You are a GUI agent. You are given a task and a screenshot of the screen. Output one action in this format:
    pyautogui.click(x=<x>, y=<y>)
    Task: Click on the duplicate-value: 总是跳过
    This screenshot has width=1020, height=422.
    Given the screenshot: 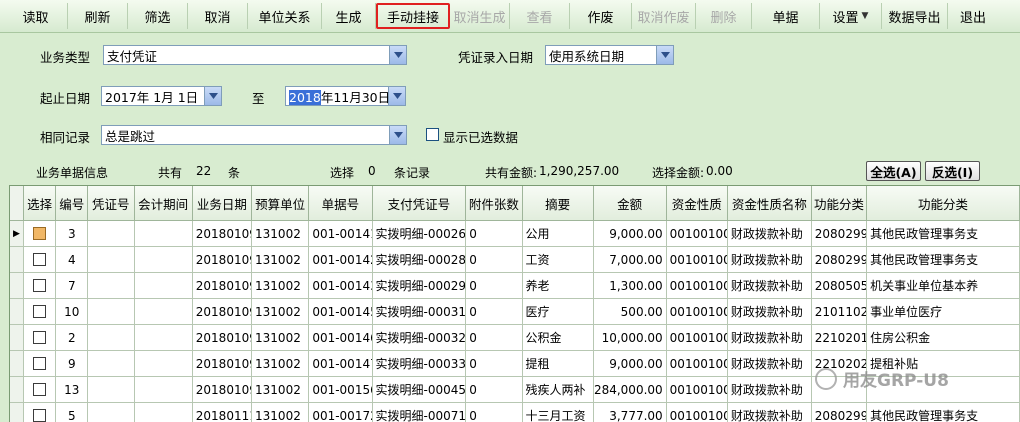 What is the action you would take?
    pyautogui.click(x=130, y=136)
    